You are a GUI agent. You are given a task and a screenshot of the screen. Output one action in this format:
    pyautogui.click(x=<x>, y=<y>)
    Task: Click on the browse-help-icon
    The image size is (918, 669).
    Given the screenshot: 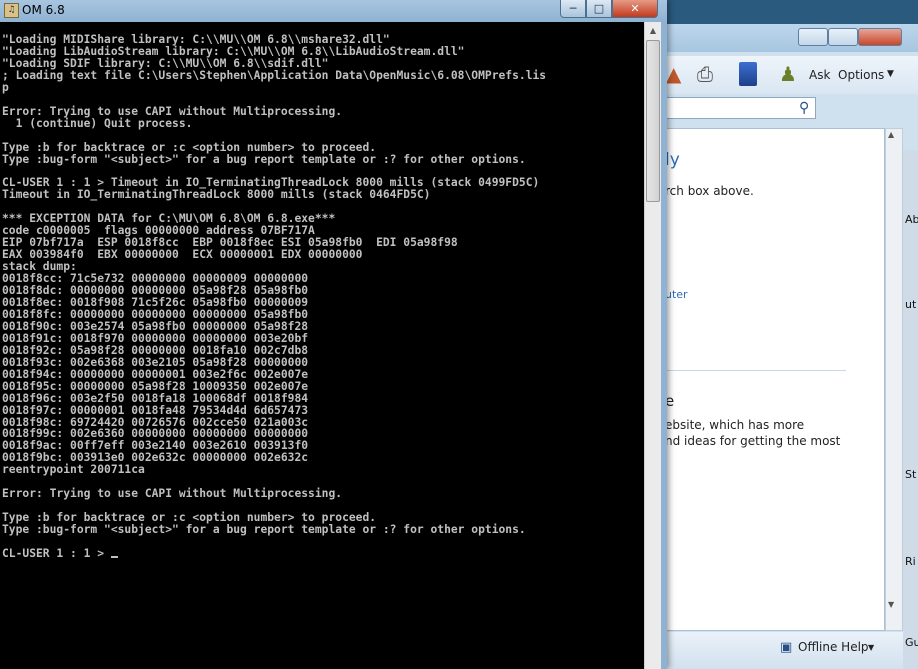 What is the action you would take?
    pyautogui.click(x=748, y=74)
    